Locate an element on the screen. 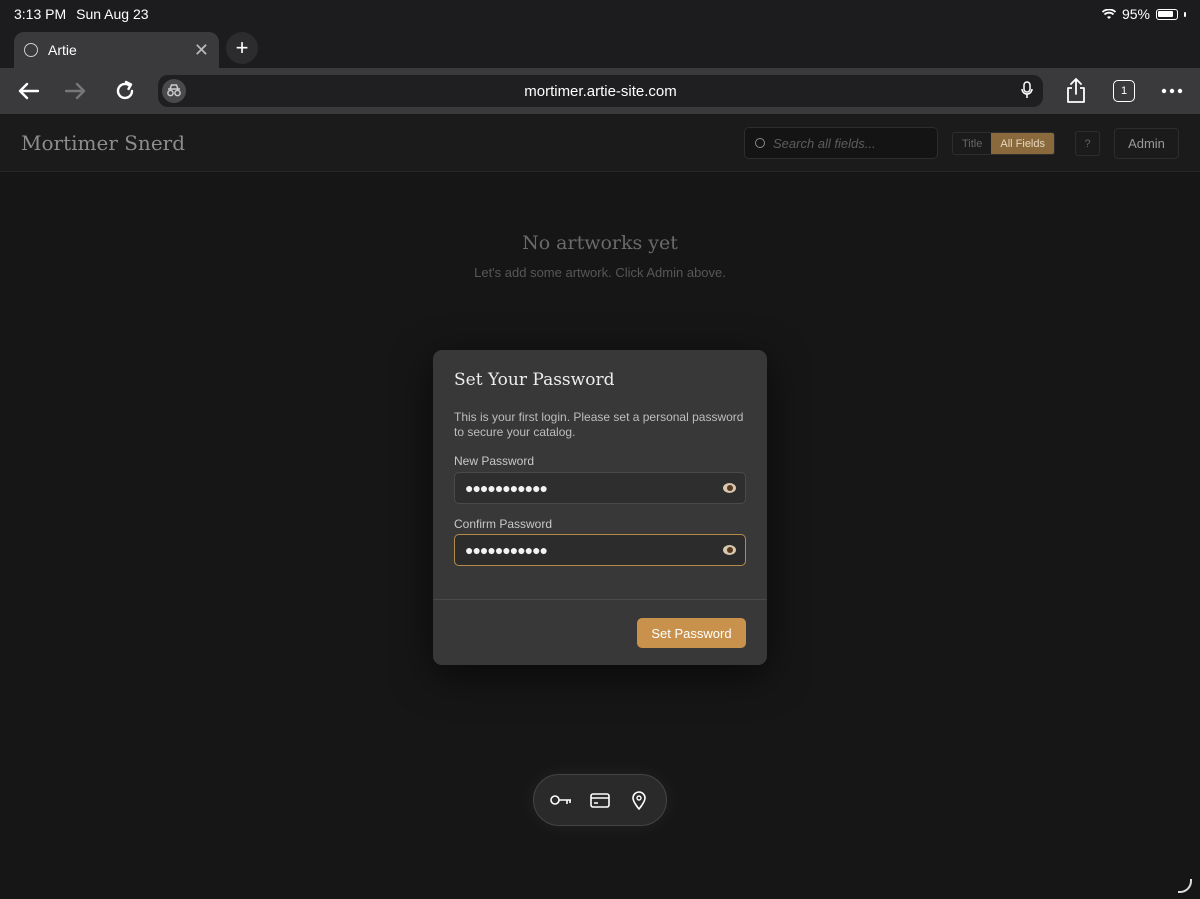 The width and height of the screenshot is (1200, 899). tab-strip: Artie ✕ + is located at coordinates (600, 48).